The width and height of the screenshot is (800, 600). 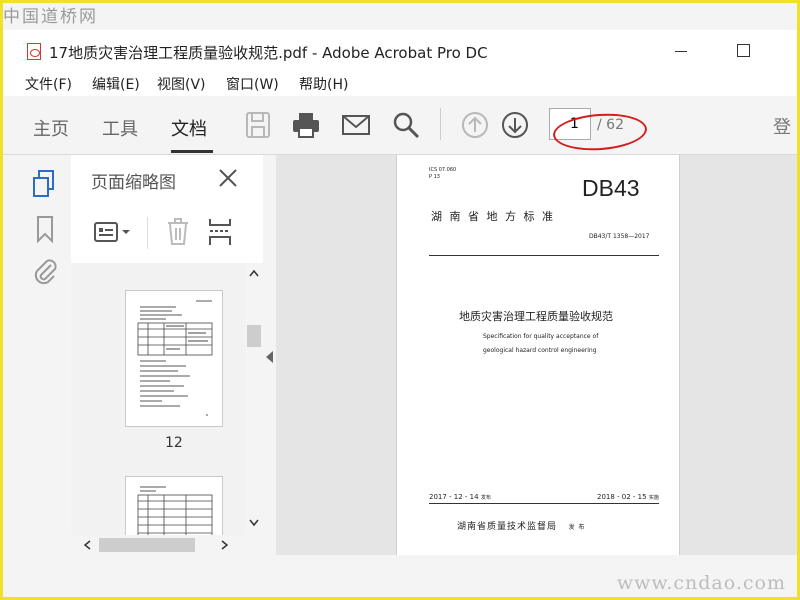 What do you see at coordinates (570, 124) in the screenshot?
I see `page-number-input: 1` at bounding box center [570, 124].